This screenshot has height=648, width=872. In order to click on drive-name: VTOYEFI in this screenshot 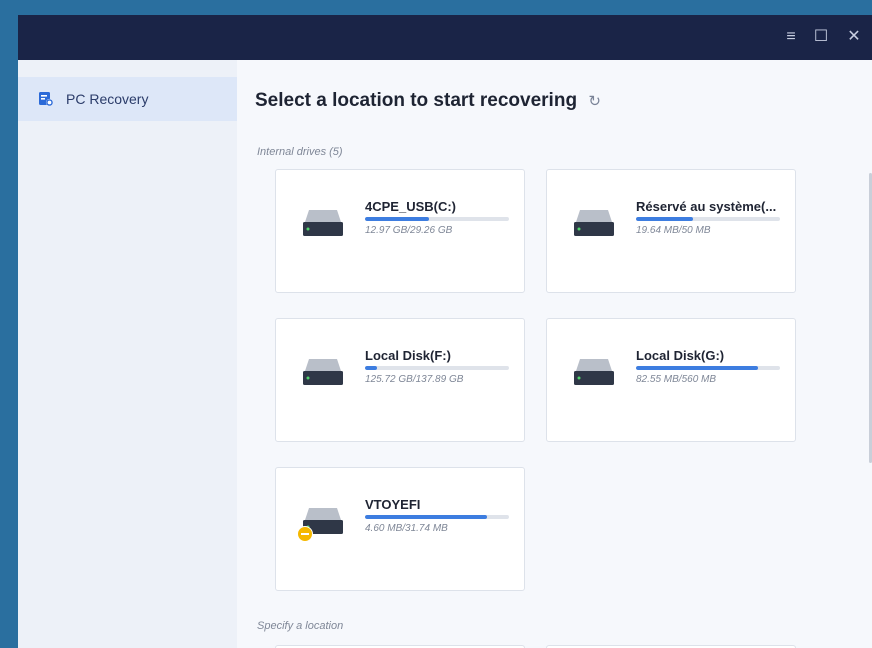, I will do `click(393, 504)`.